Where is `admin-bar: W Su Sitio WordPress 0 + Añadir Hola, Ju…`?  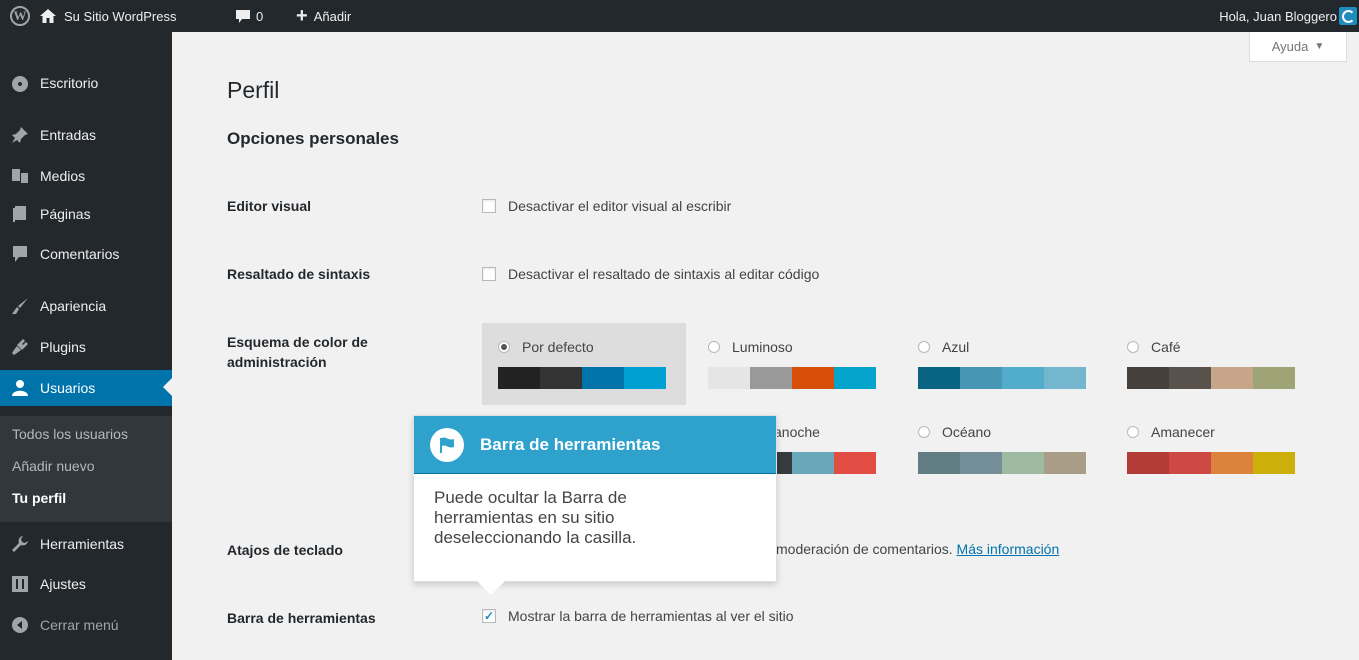 admin-bar: W Su Sitio WordPress 0 + Añadir Hola, Ju… is located at coordinates (679, 16).